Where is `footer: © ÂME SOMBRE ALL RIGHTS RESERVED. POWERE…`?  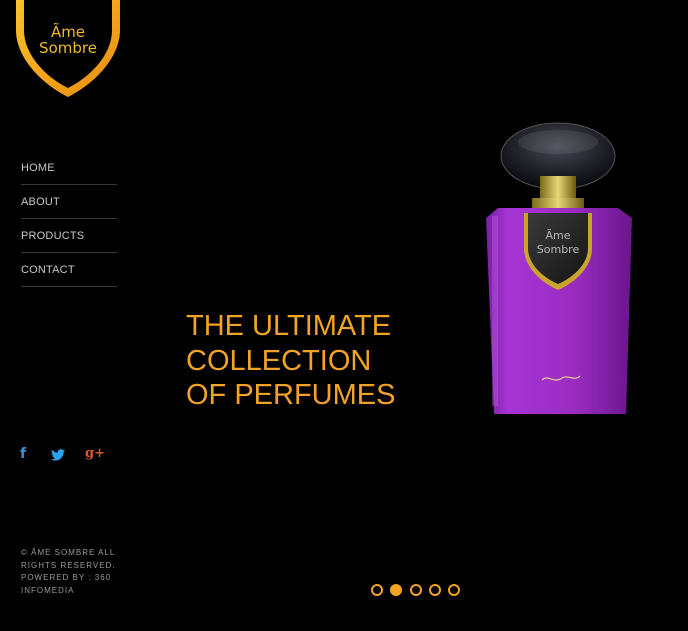
footer: © ÂME SOMBRE ALL RIGHTS RESERVED. POWERE… is located at coordinates (68, 572).